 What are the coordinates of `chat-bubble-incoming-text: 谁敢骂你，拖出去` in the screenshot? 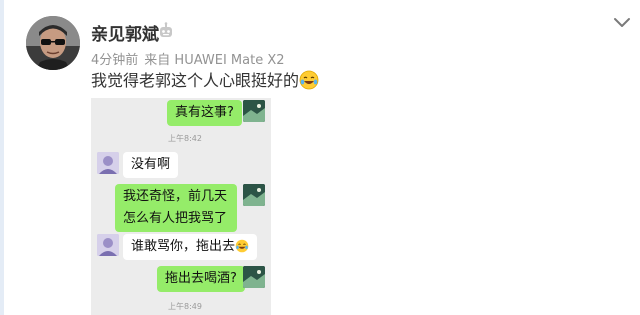 It's located at (183, 246).